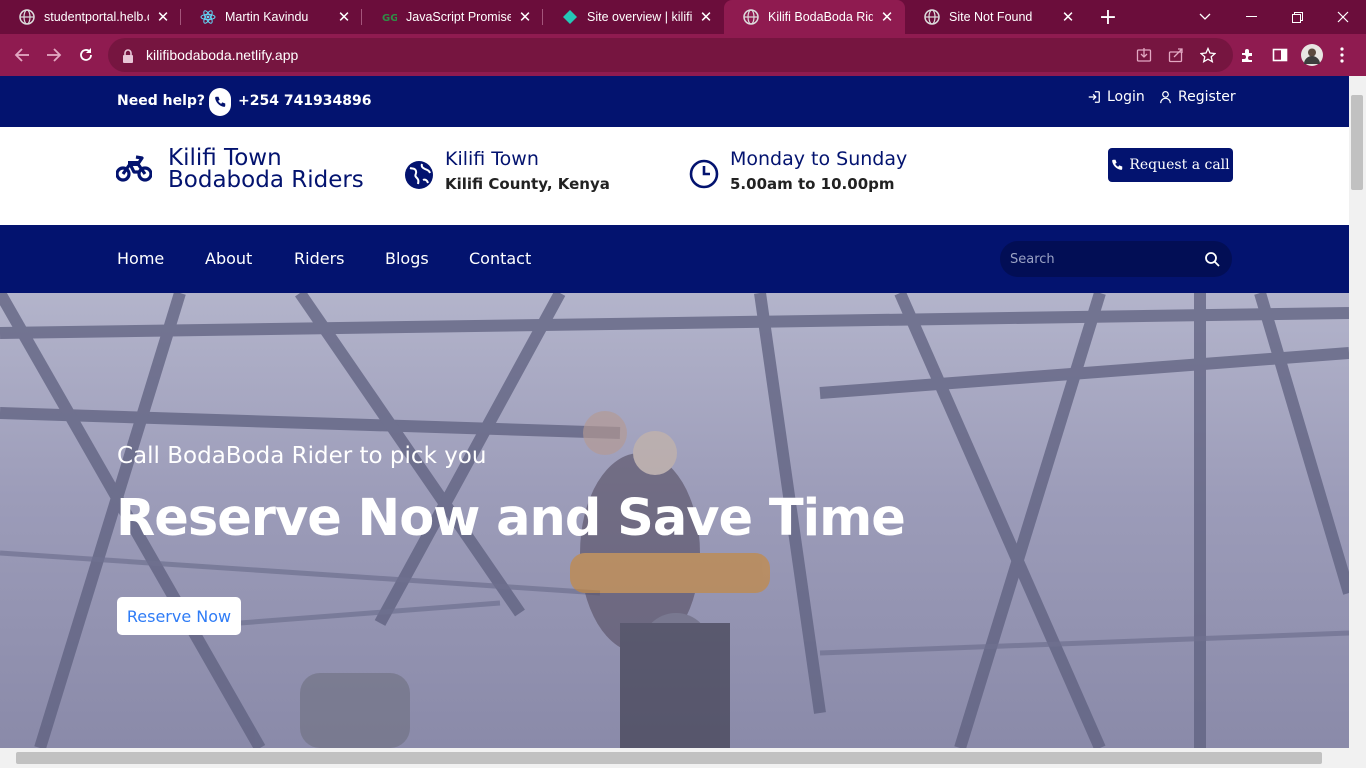  I want to click on tab-4: Kilifi BodaBoda Riders ✕, so click(814, 17).